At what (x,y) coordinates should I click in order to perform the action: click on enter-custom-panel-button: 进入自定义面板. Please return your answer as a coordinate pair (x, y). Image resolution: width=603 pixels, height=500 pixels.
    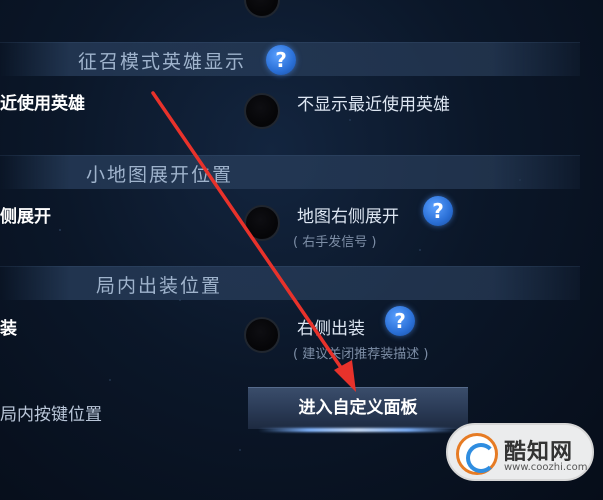
    Looking at the image, I should click on (358, 408).